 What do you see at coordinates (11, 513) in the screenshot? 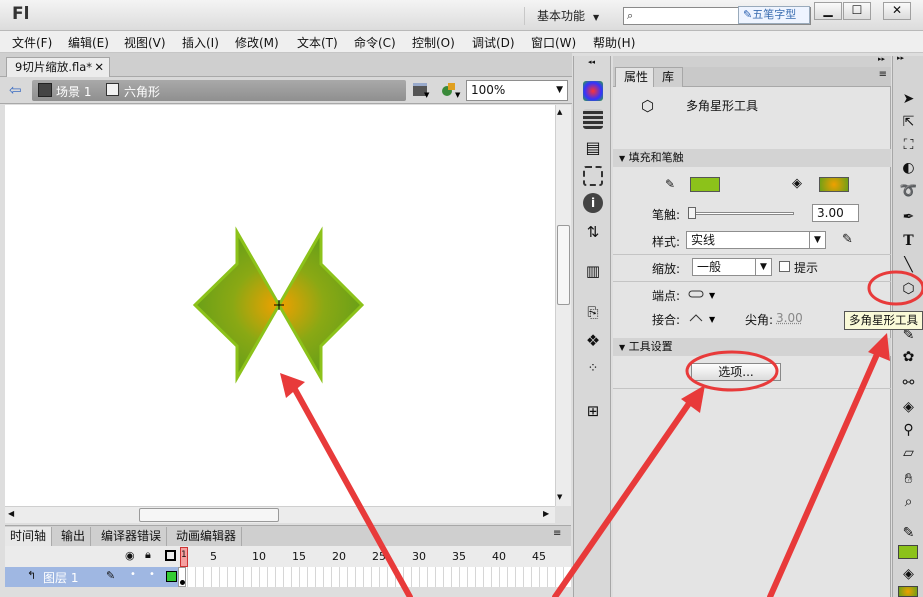
I see `scroll-left-icon: ◀` at bounding box center [11, 513].